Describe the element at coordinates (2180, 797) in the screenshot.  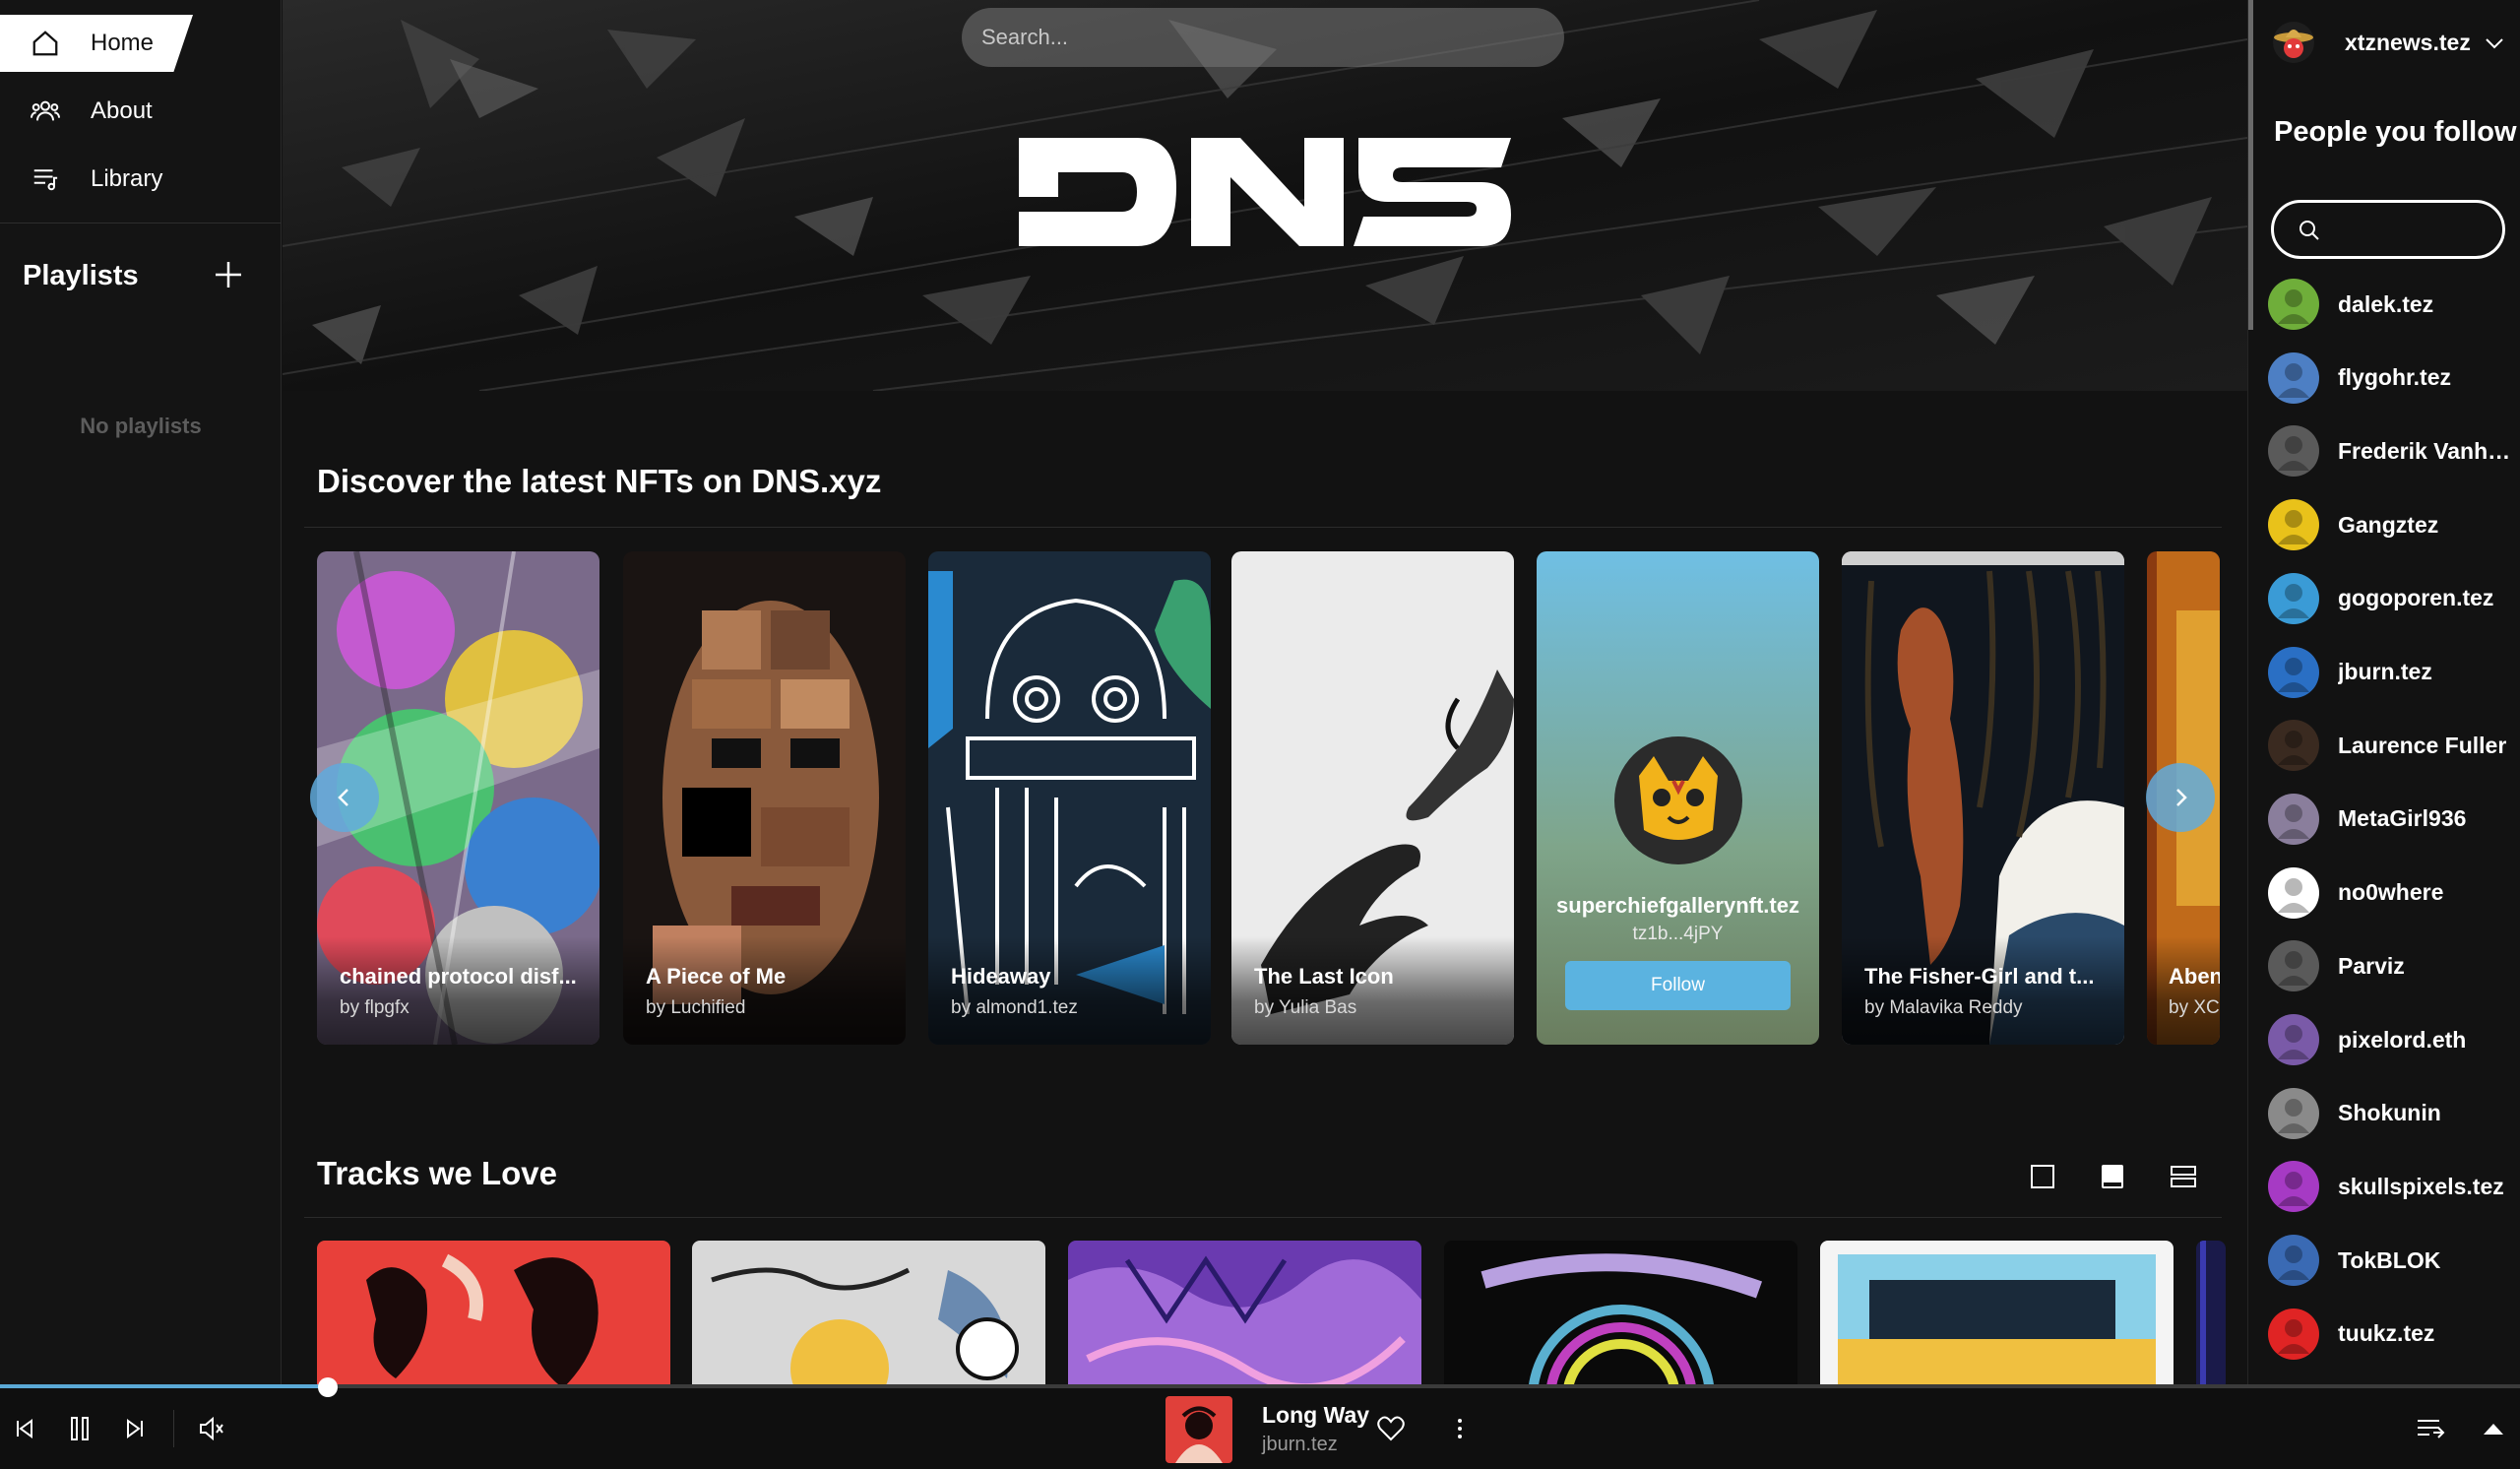
I see `carousel-next-button` at that location.